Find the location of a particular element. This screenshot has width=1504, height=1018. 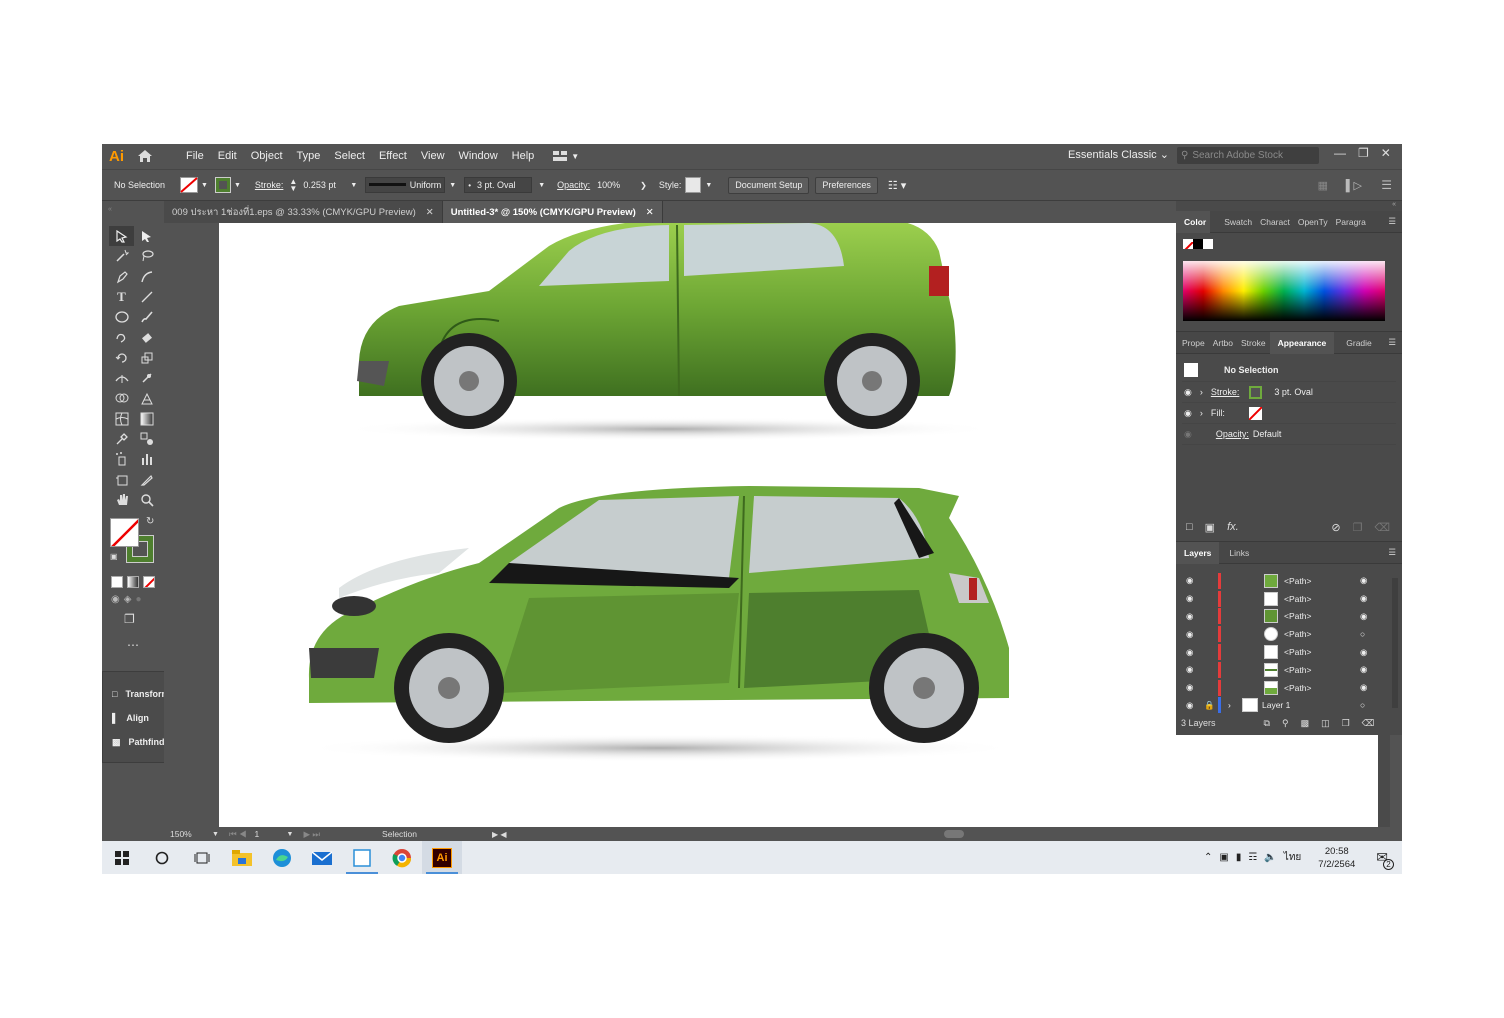

eraser-tool-icon is located at coordinates (146, 337).